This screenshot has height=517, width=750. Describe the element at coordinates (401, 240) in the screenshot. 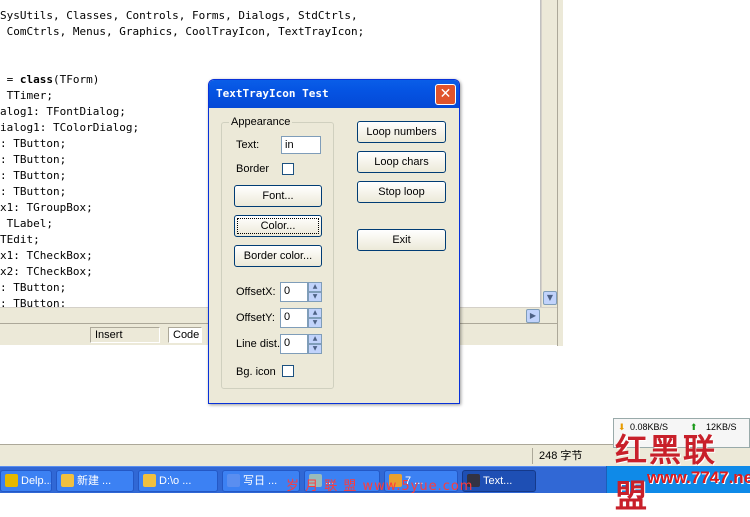

I see `exit-button: Exit` at that location.